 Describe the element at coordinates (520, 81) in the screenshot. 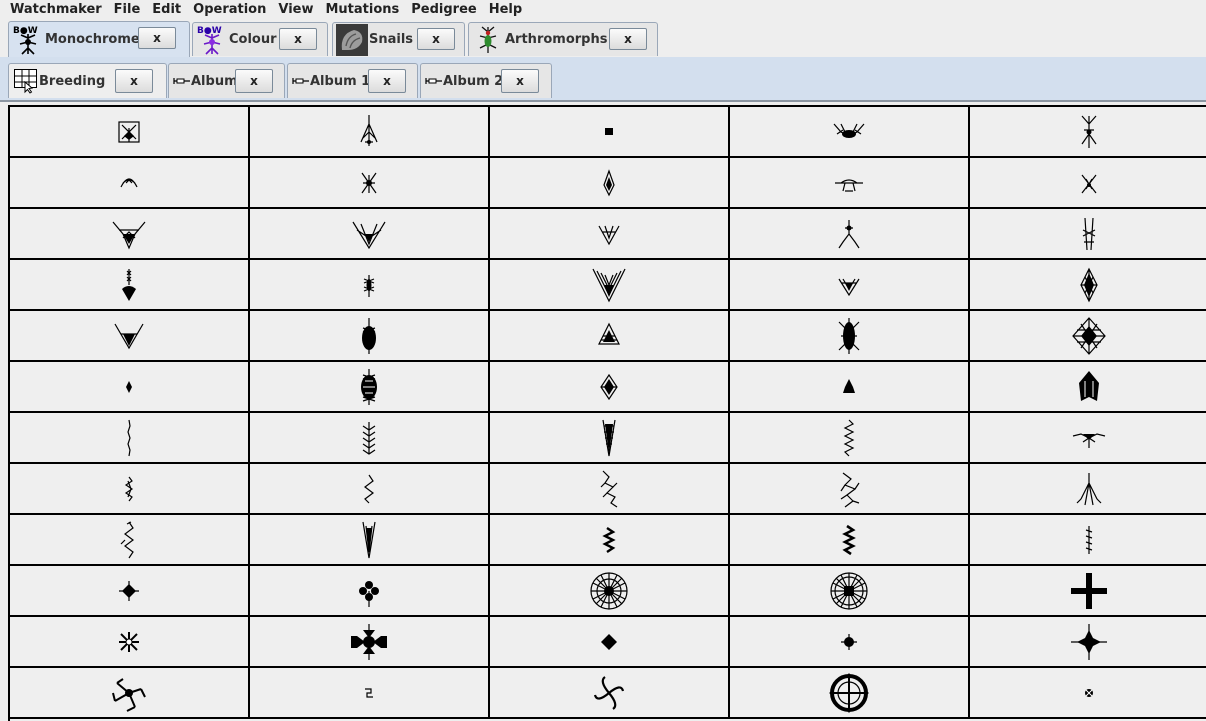

I see `close-album-2-tab-button: x` at that location.